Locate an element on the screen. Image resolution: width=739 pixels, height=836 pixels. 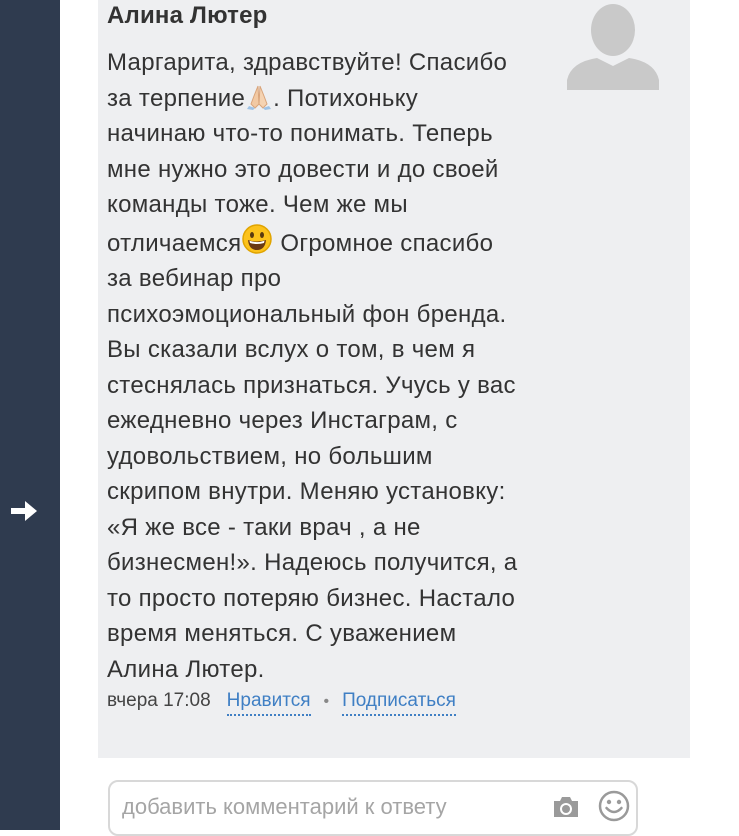
sidebar is located at coordinates (30, 415).